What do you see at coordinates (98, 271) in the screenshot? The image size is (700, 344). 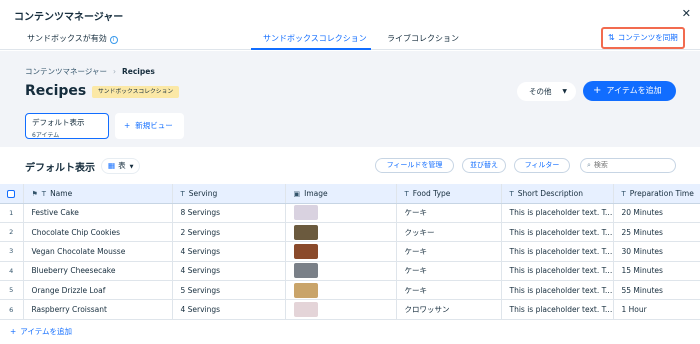 I see `cell-name: Blueberry Cheesecake` at bounding box center [98, 271].